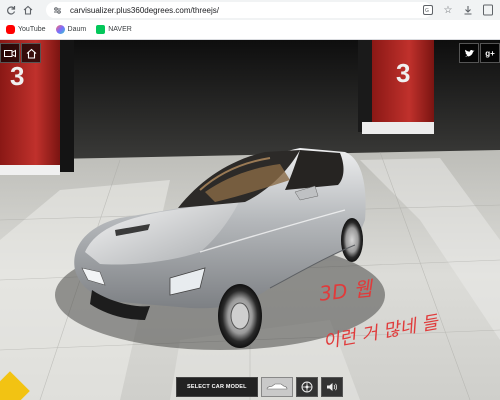 The height and width of the screenshot is (400, 500). I want to click on bookmark-daum: Daum, so click(71, 29).